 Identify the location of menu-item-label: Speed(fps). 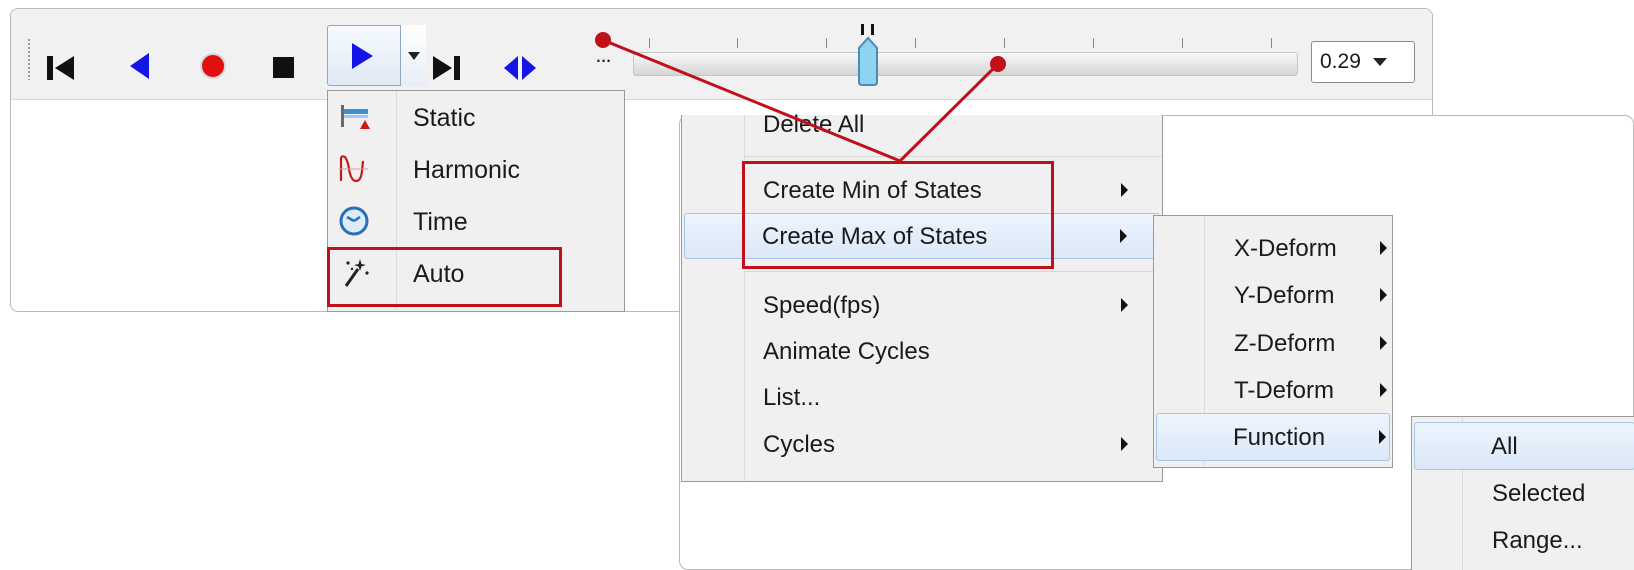
(822, 305).